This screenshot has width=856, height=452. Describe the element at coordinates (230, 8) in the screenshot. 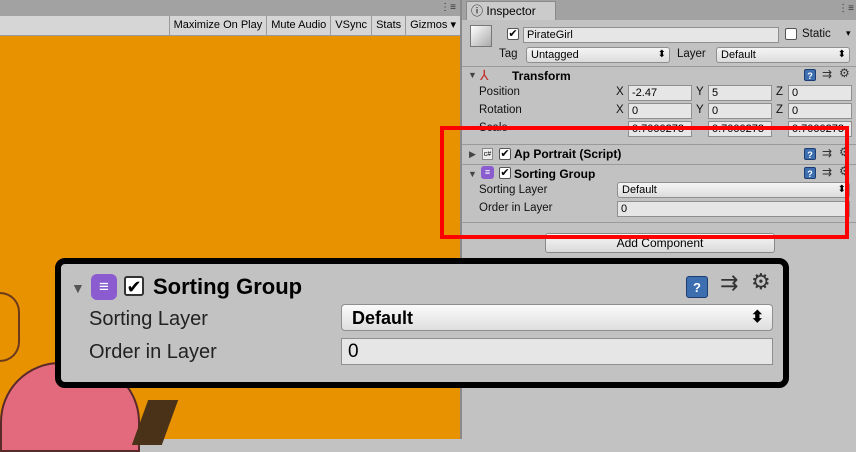

I see `game-tab-bar: ⋮≡` at that location.